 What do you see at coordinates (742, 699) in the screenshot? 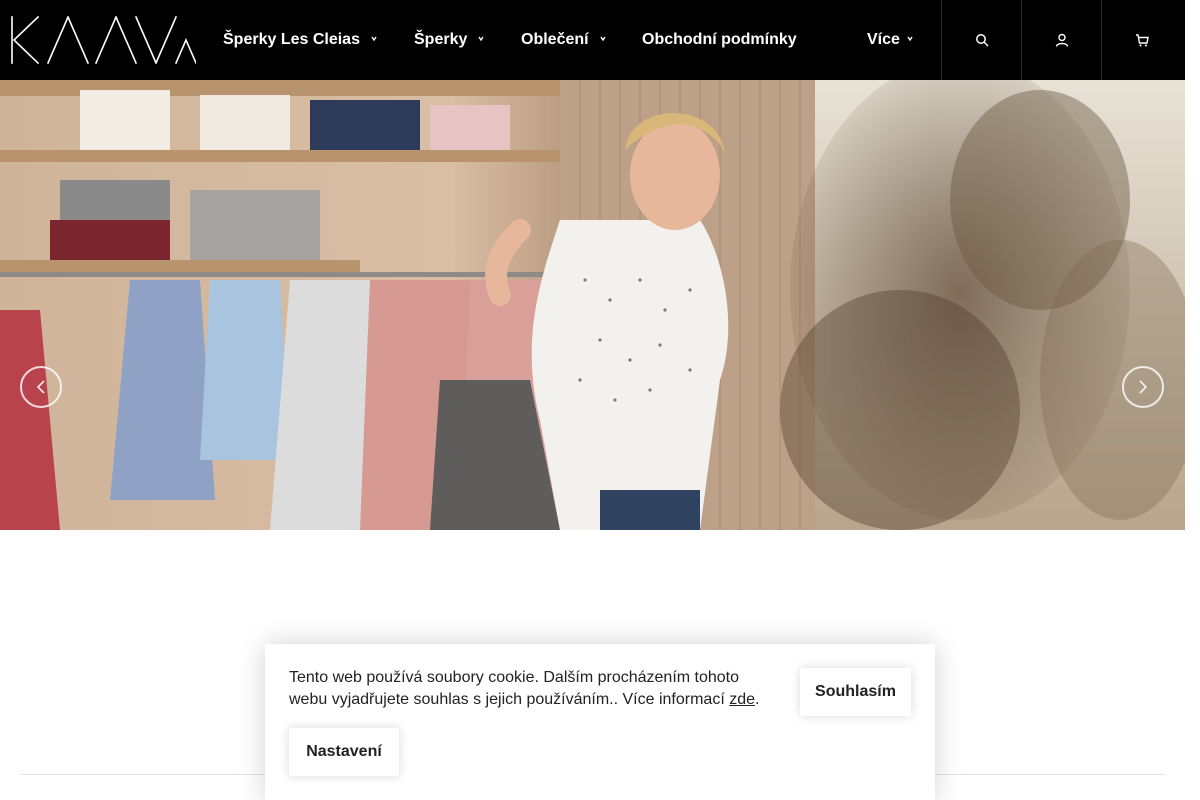
I see `cookie-info-link: zde` at bounding box center [742, 699].